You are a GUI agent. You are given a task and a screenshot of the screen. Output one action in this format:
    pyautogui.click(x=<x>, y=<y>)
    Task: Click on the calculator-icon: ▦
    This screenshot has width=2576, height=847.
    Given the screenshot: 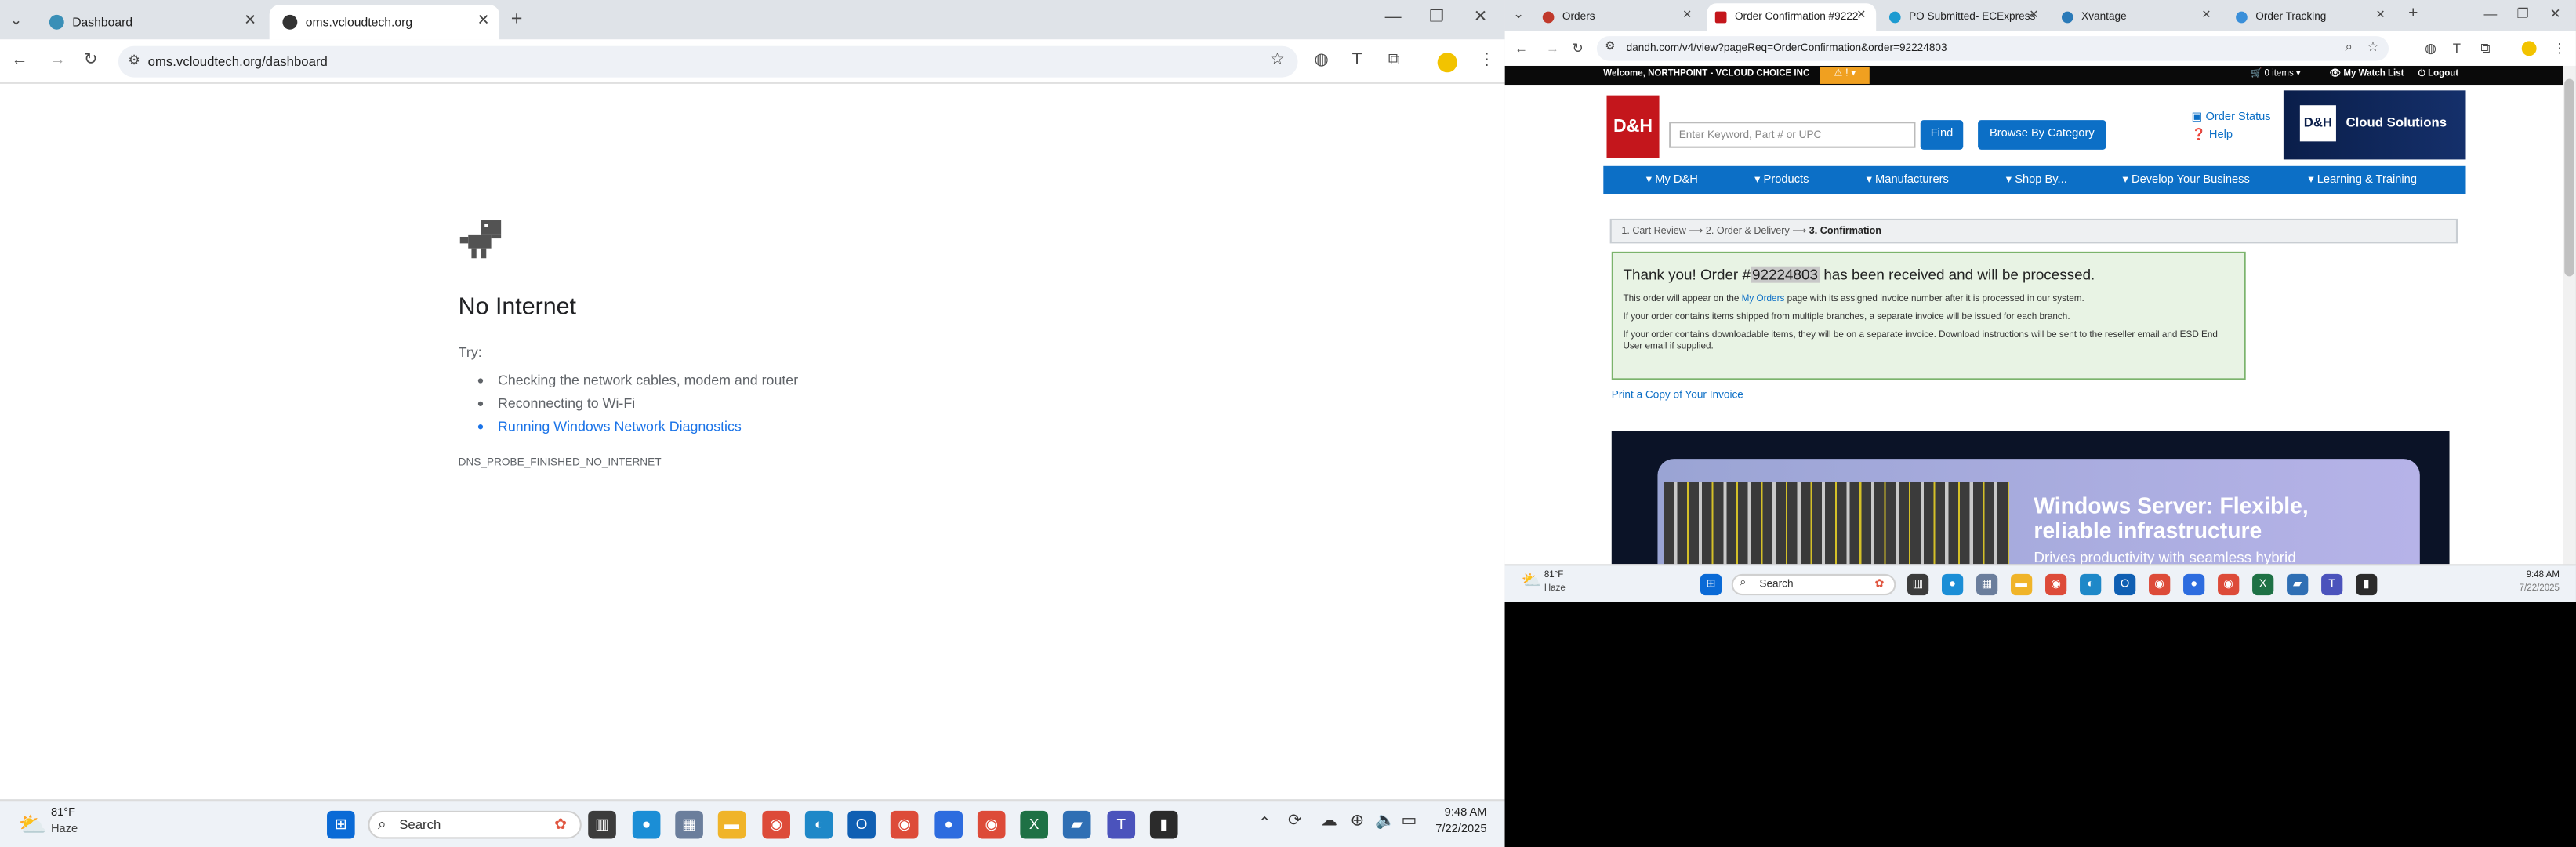 What is the action you would take?
    pyautogui.click(x=1987, y=584)
    